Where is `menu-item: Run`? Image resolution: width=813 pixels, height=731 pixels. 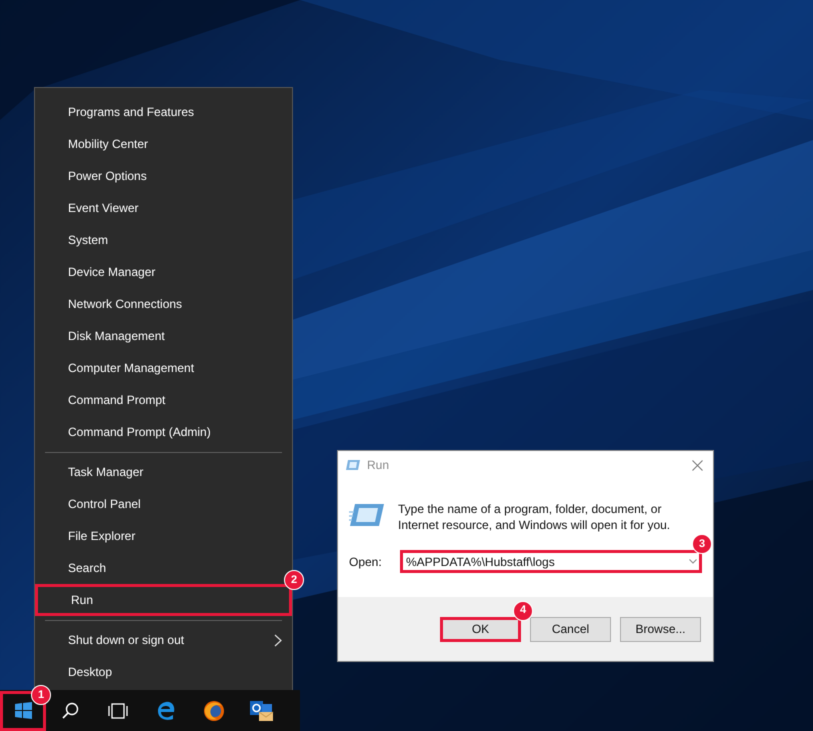
menu-item: Run is located at coordinates (163, 600).